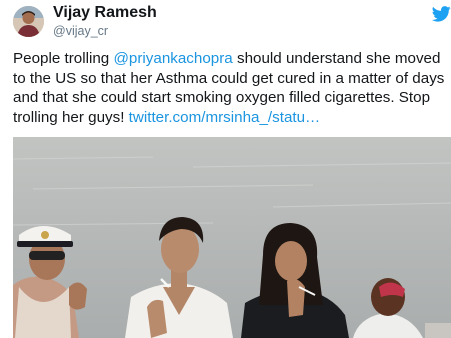 The height and width of the screenshot is (338, 451). Describe the element at coordinates (172, 58) in the screenshot. I see `mention-link: @priyankachopra` at that location.